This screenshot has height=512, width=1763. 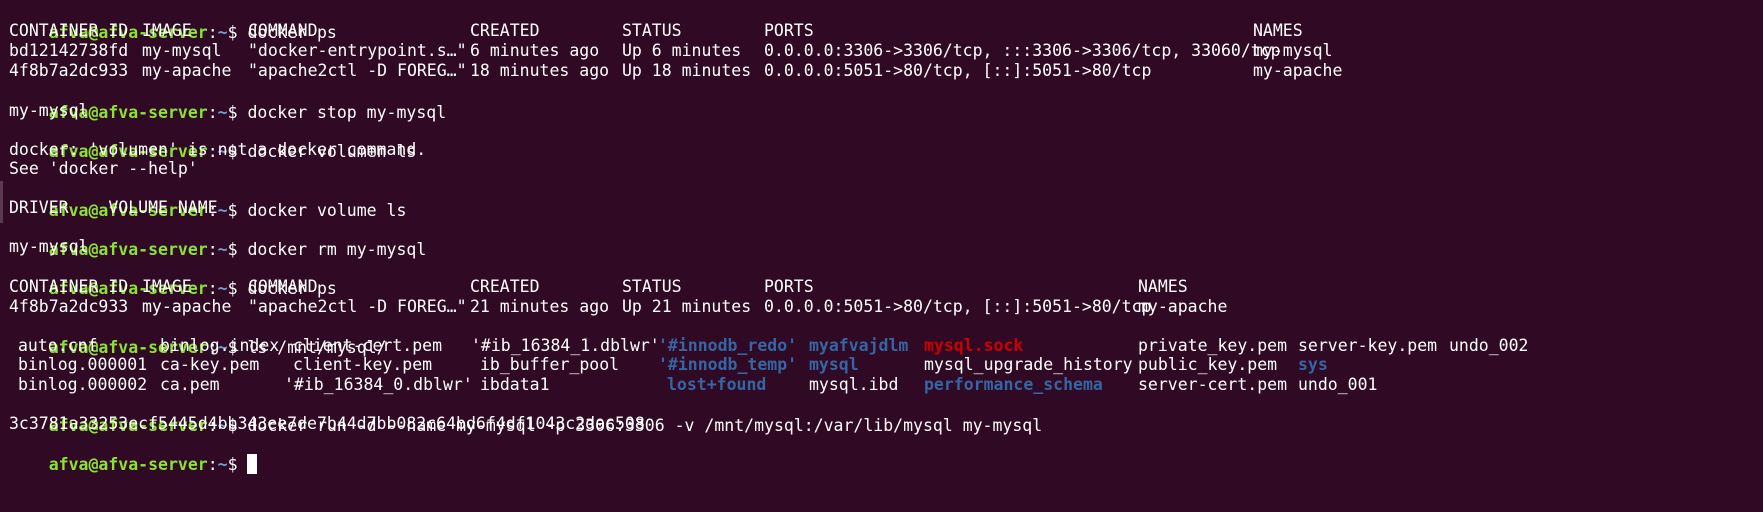 What do you see at coordinates (133, 453) in the screenshot?
I see `active-prompt-line: afva@afva-server:~$` at bounding box center [133, 453].